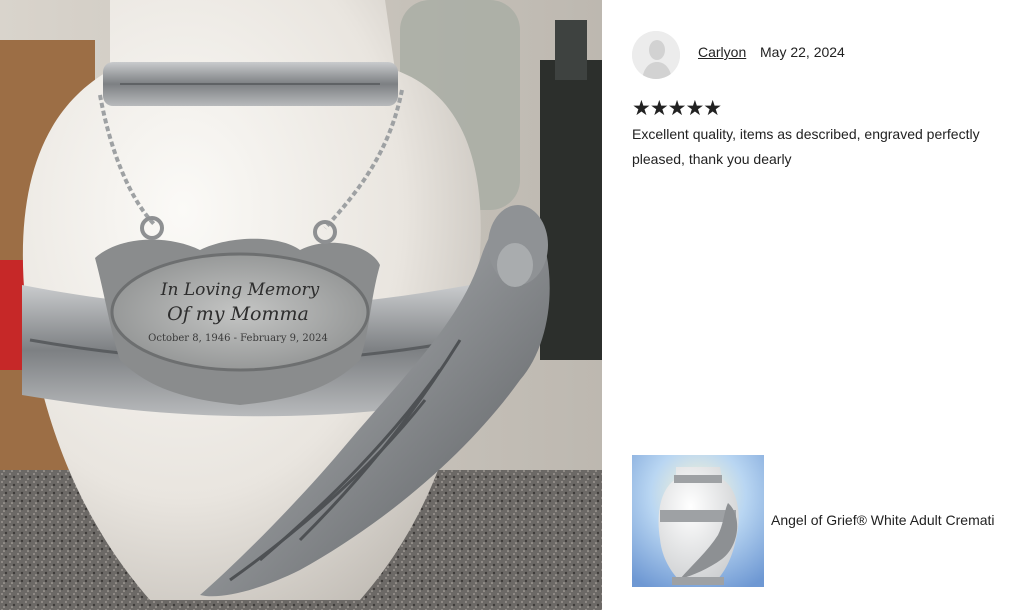 This screenshot has height=610, width=1011. I want to click on plaque-line-1: In Loving Memory, so click(240, 290).